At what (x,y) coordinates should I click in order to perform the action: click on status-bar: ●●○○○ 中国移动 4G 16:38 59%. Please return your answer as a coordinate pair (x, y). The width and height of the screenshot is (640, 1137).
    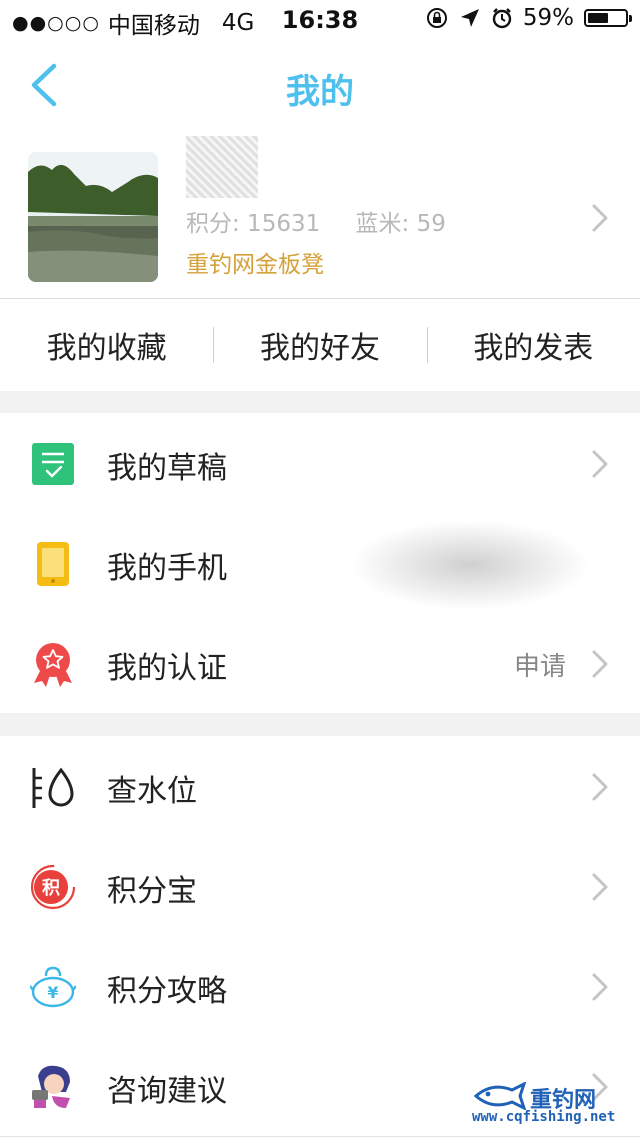
    Looking at the image, I should click on (320, 20).